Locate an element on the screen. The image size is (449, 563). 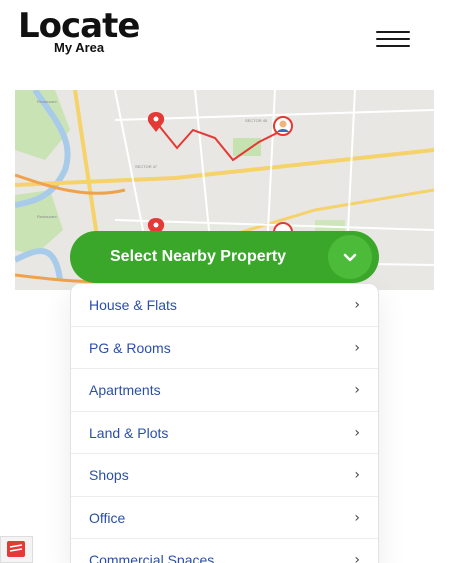
dropdown-item-label: Office is located at coordinates (107, 517).